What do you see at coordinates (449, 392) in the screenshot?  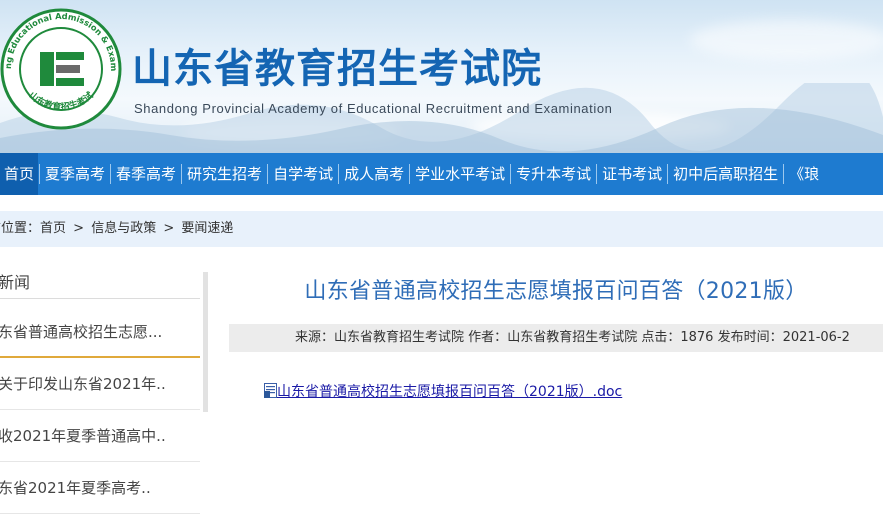 I see `attachment-filename: 山东省普通高校招生志愿填报百问百答（2021版）.doc` at bounding box center [449, 392].